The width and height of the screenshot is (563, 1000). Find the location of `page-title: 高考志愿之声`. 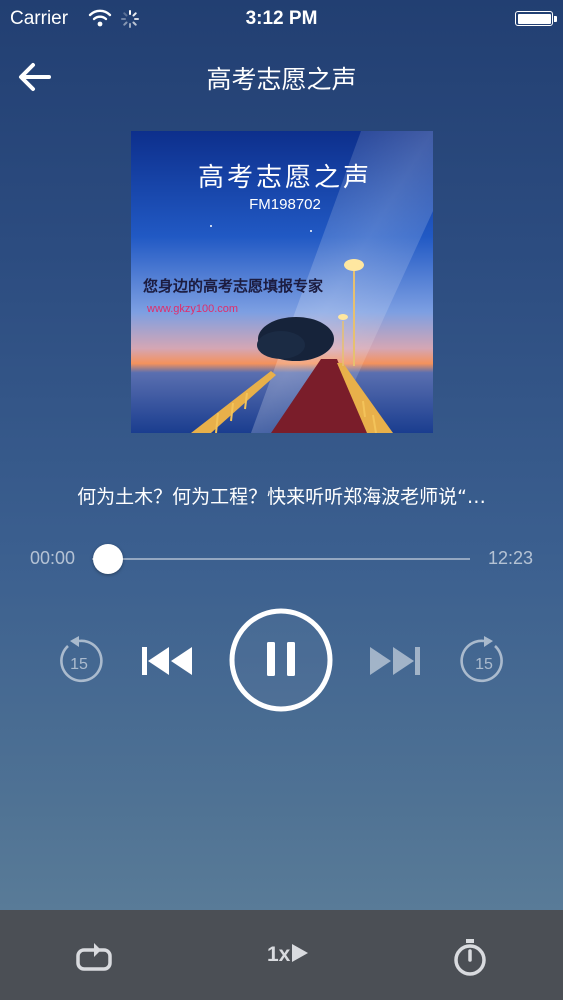

page-title: 高考志愿之声 is located at coordinates (281, 79).